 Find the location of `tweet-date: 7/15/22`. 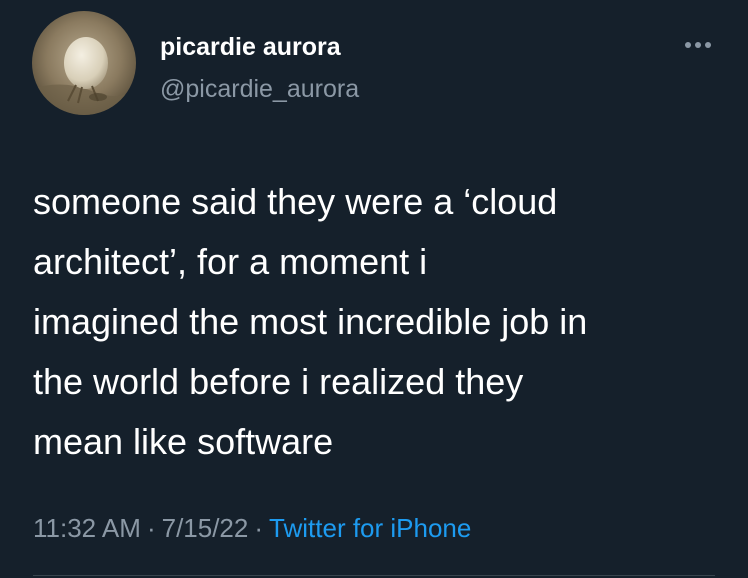

tweet-date: 7/15/22 is located at coordinates (205, 528).